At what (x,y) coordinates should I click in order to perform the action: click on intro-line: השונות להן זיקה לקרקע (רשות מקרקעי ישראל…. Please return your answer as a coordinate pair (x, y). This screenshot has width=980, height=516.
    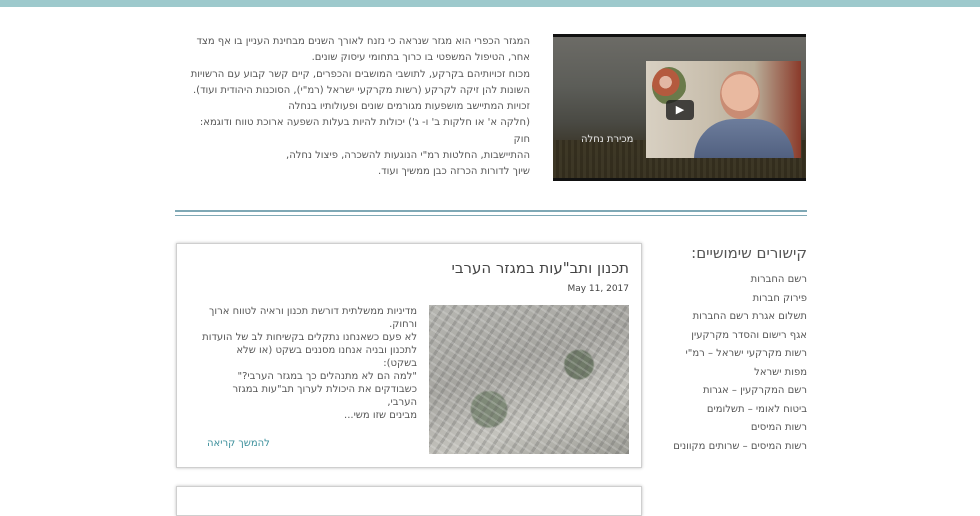
    Looking at the image, I should click on (361, 90).